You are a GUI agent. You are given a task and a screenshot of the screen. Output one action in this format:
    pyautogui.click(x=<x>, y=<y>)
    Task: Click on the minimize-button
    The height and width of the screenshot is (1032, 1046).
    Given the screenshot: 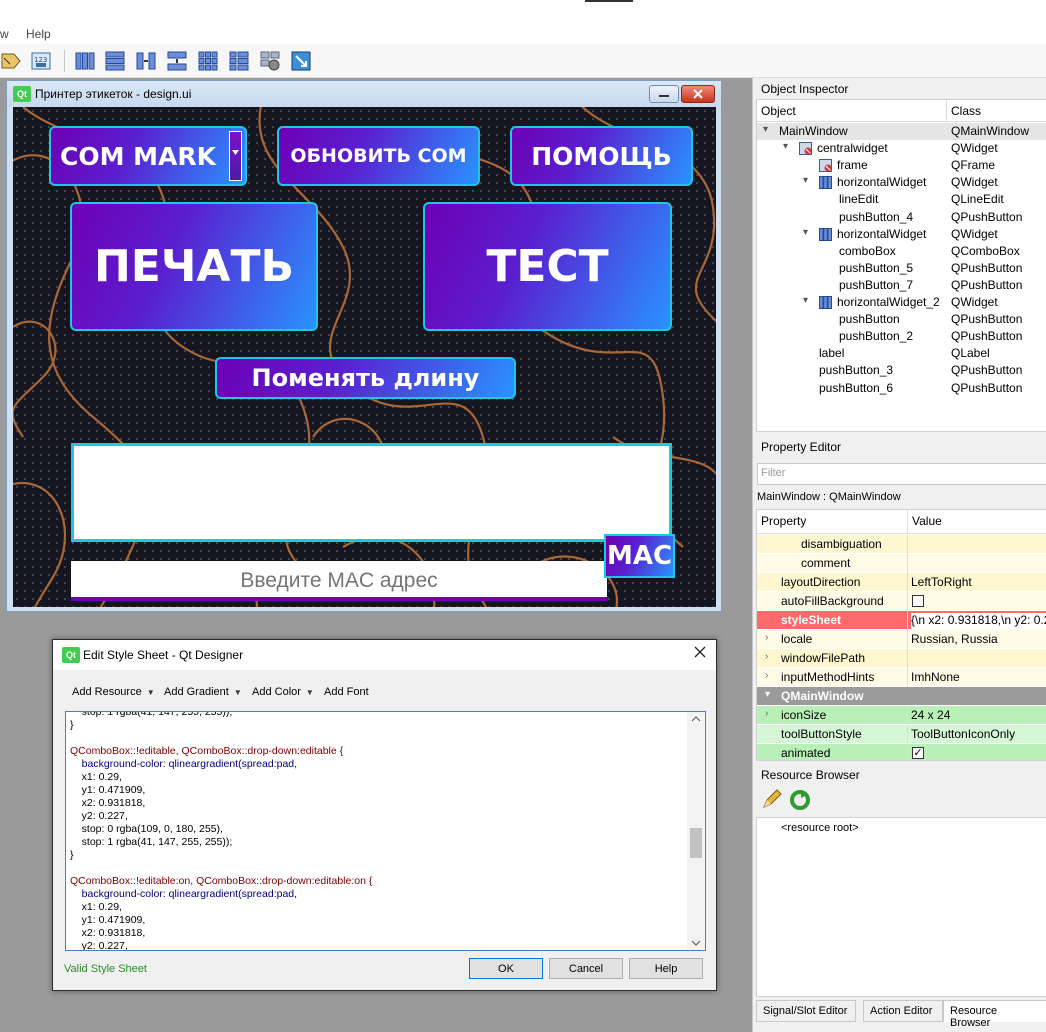 What is the action you would take?
    pyautogui.click(x=664, y=94)
    